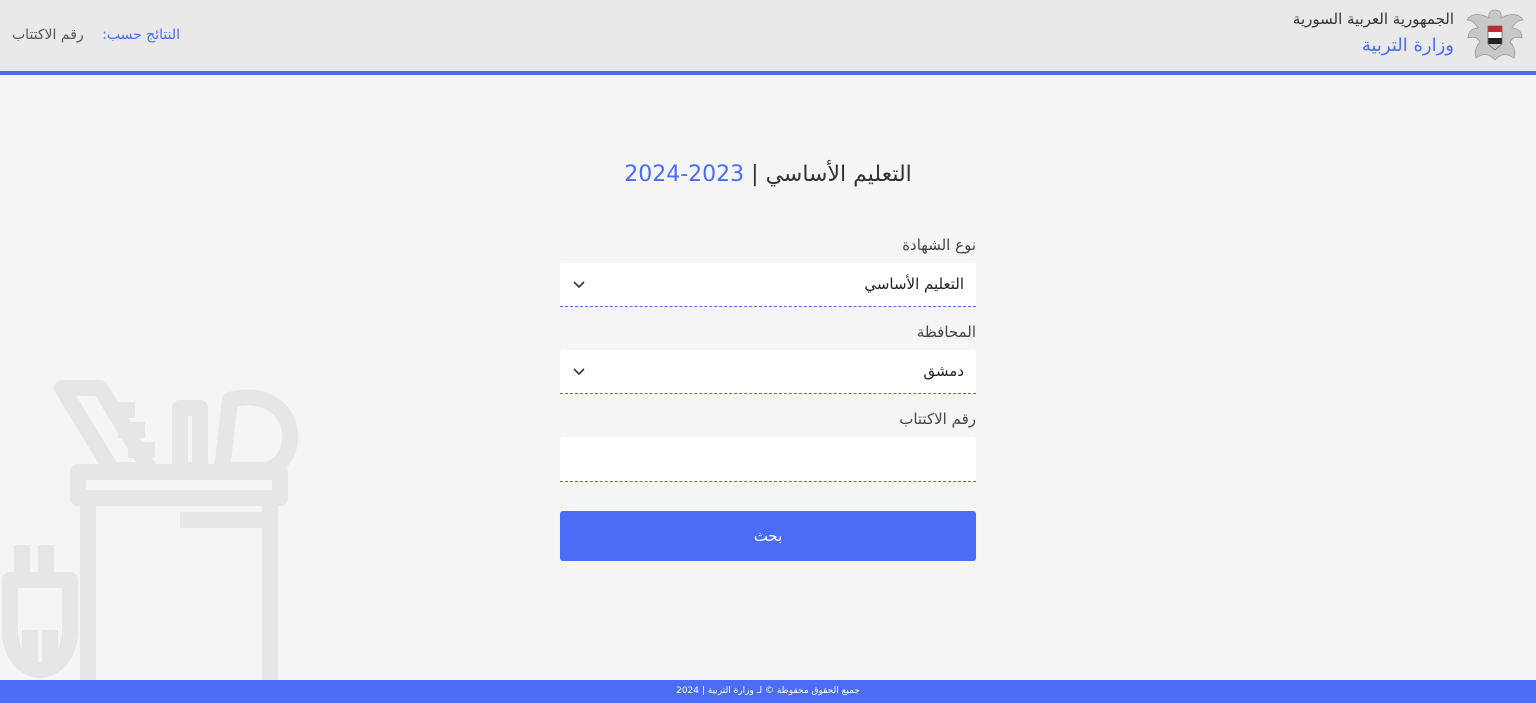 The width and height of the screenshot is (1536, 703). I want to click on results-by: النتائج حسب: رقم الاكتتاب, so click(96, 35).